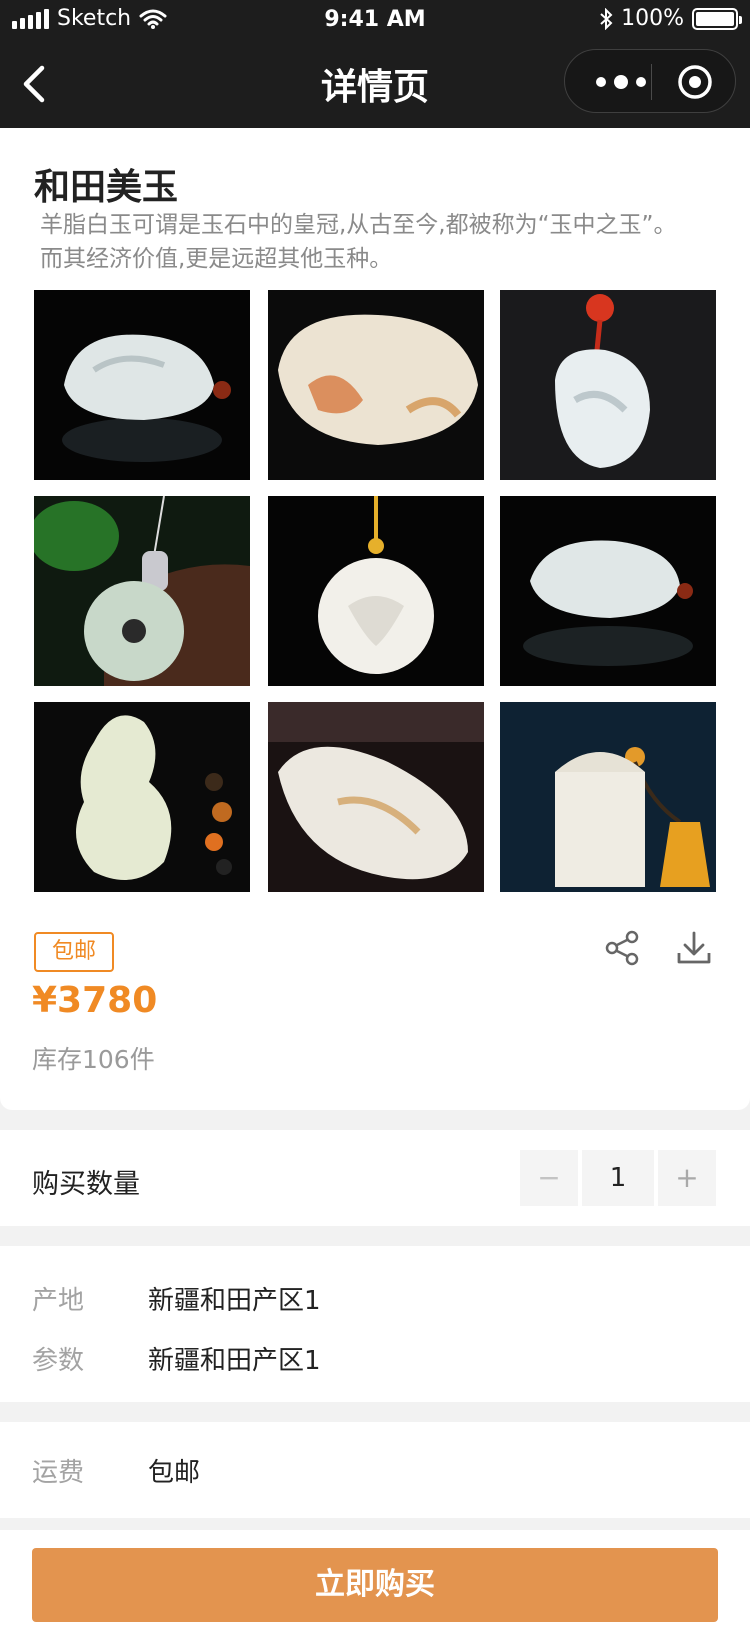  I want to click on download-icon, so click(694, 948).